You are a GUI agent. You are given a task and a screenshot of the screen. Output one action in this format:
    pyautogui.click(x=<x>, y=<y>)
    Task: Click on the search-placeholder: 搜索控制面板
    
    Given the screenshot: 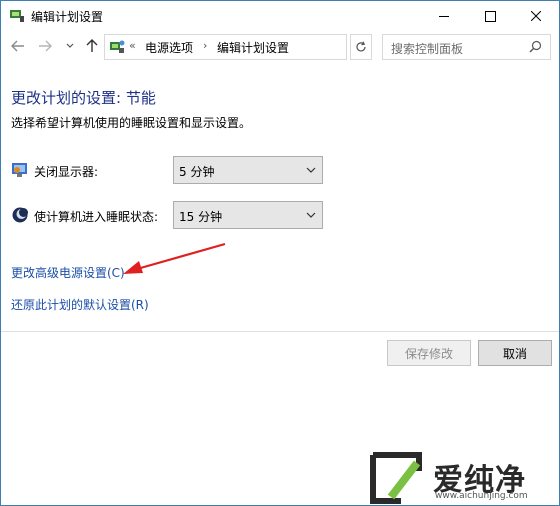 What is the action you would take?
    pyautogui.click(x=427, y=49)
    